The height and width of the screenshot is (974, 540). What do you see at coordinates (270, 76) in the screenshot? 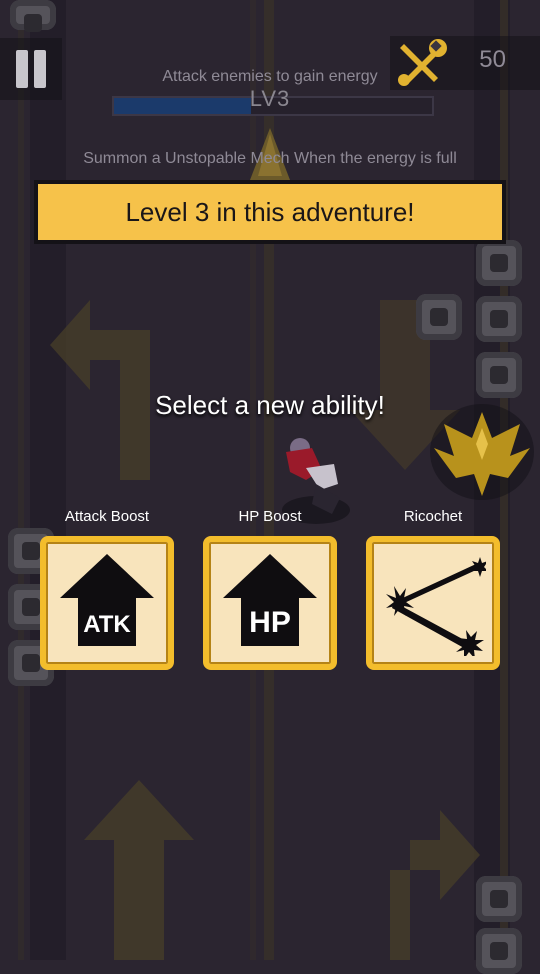
I see `energy-hint-text: Attack enemies to gain energy` at bounding box center [270, 76].